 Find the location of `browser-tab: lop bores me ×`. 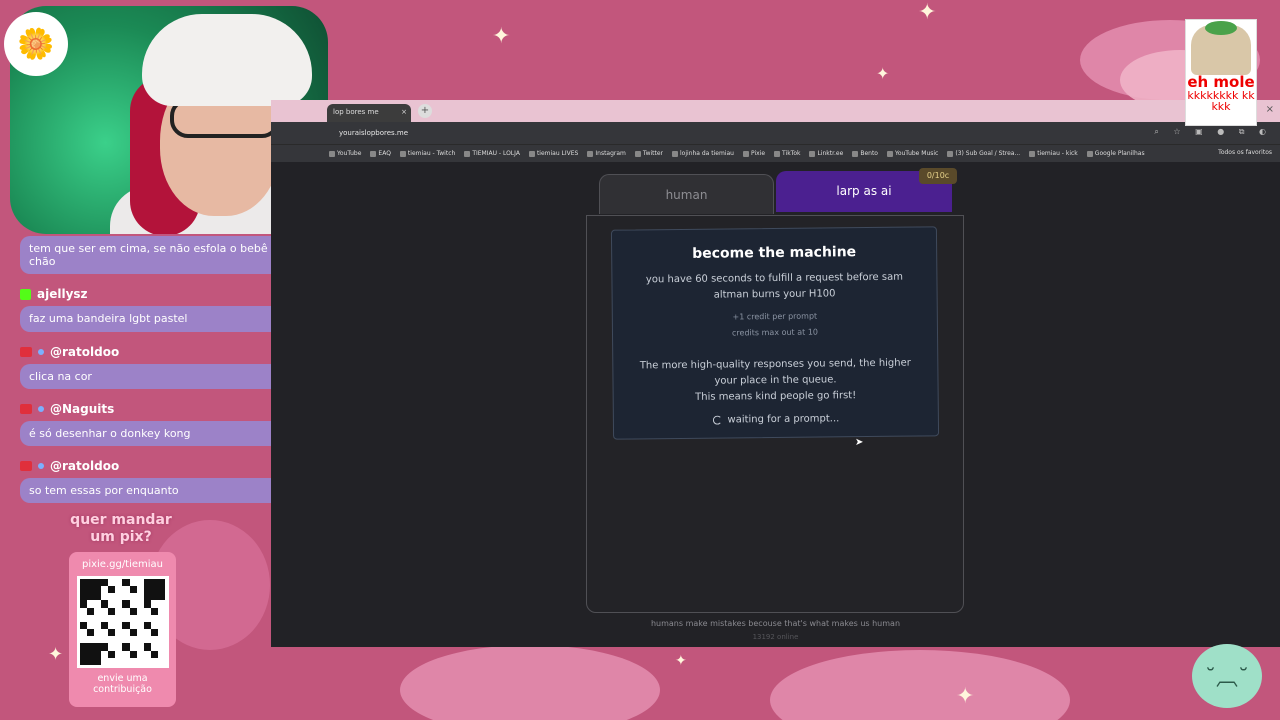

browser-tab: lop bores me × is located at coordinates (369, 113).